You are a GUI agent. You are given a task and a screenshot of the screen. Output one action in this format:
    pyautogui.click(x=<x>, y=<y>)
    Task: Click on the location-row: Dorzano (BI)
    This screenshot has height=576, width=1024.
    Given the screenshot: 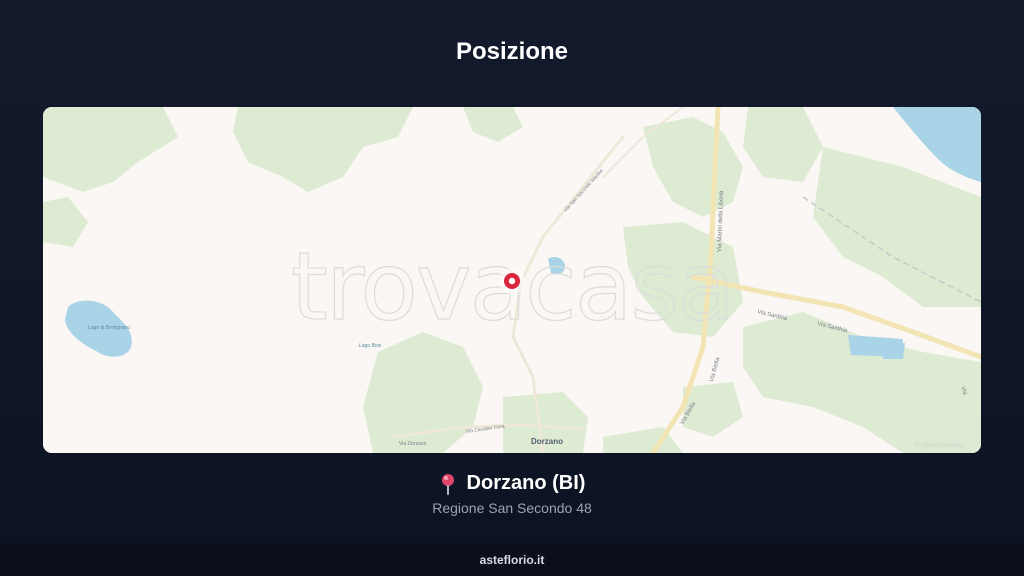 What is the action you would take?
    pyautogui.click(x=512, y=483)
    